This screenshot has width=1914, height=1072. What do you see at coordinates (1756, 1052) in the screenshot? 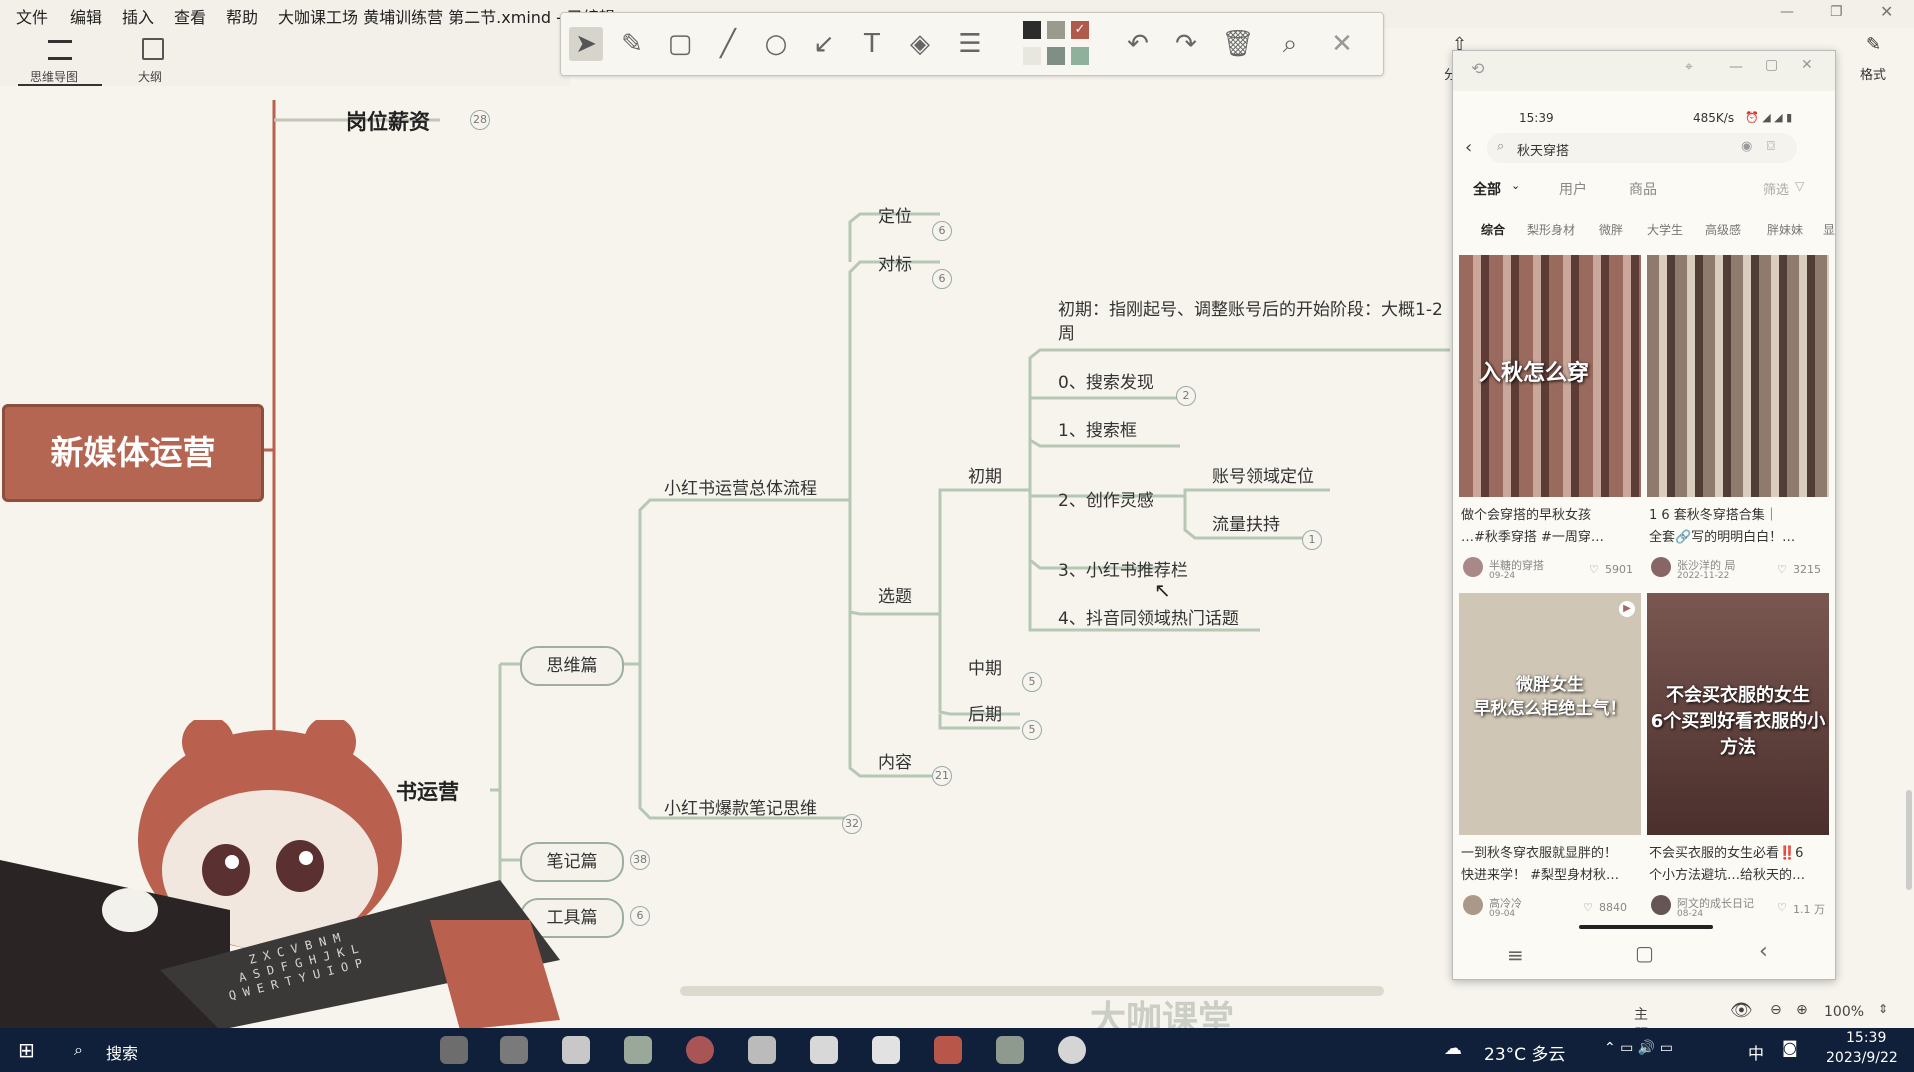
I see `ime-indicator: 中` at bounding box center [1756, 1052].